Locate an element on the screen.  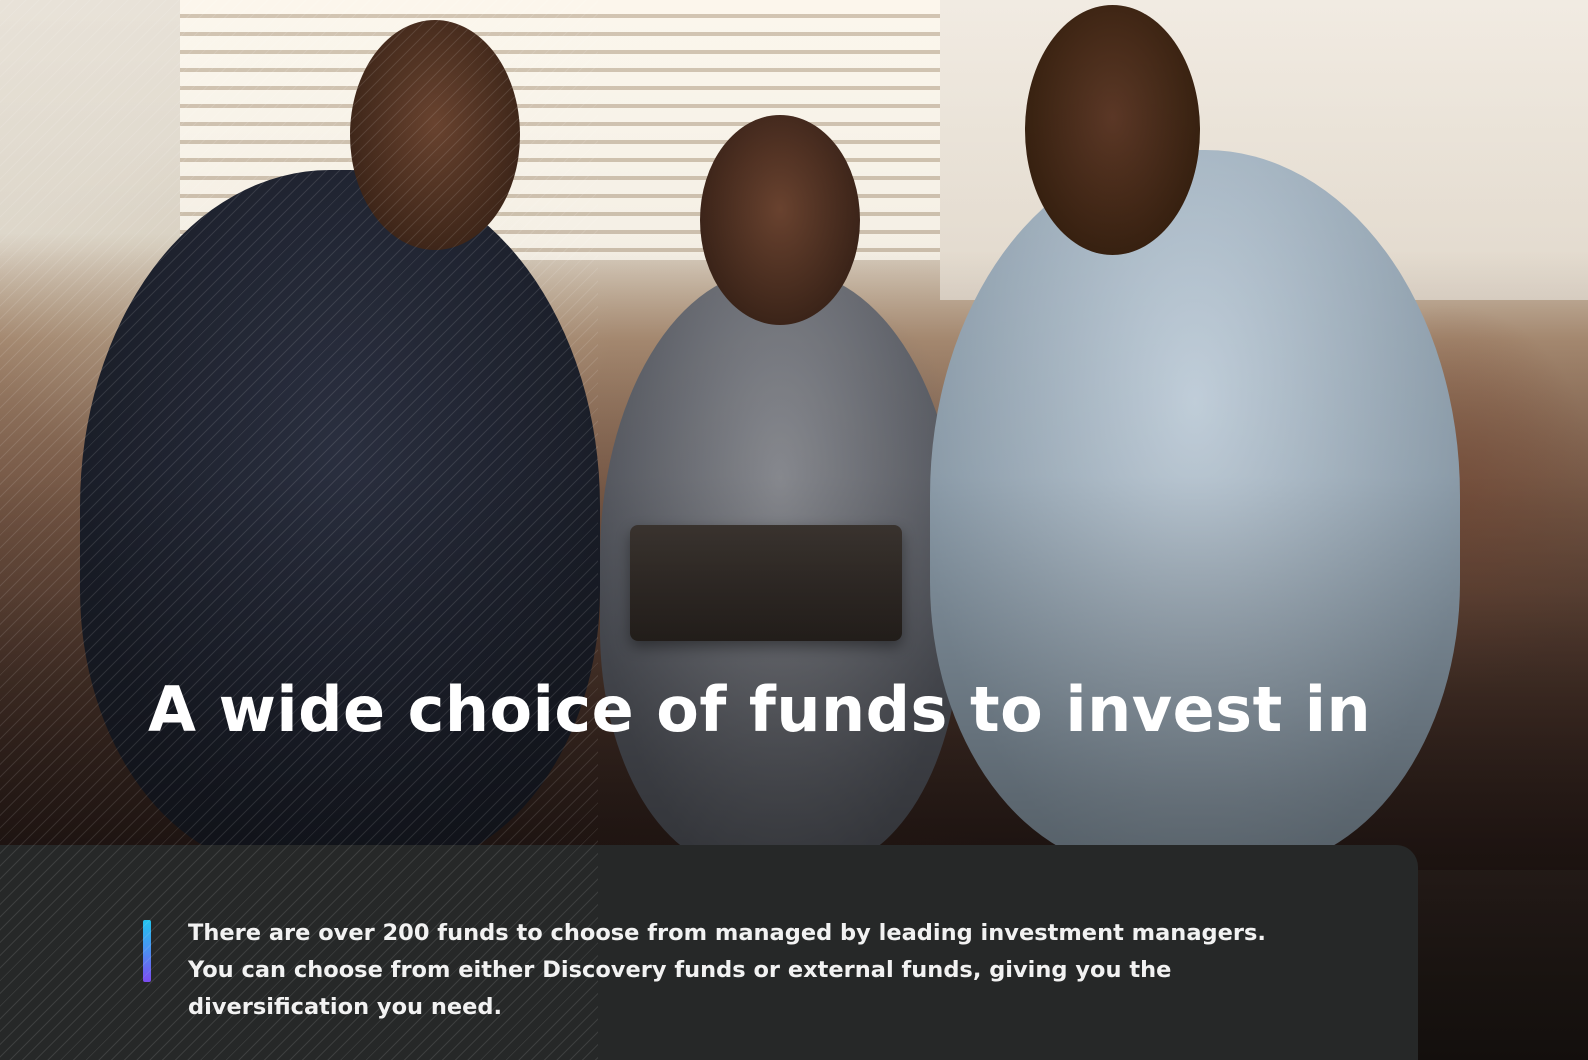
page-title: A wide choice of funds to invest in is located at coordinates (760, 709).